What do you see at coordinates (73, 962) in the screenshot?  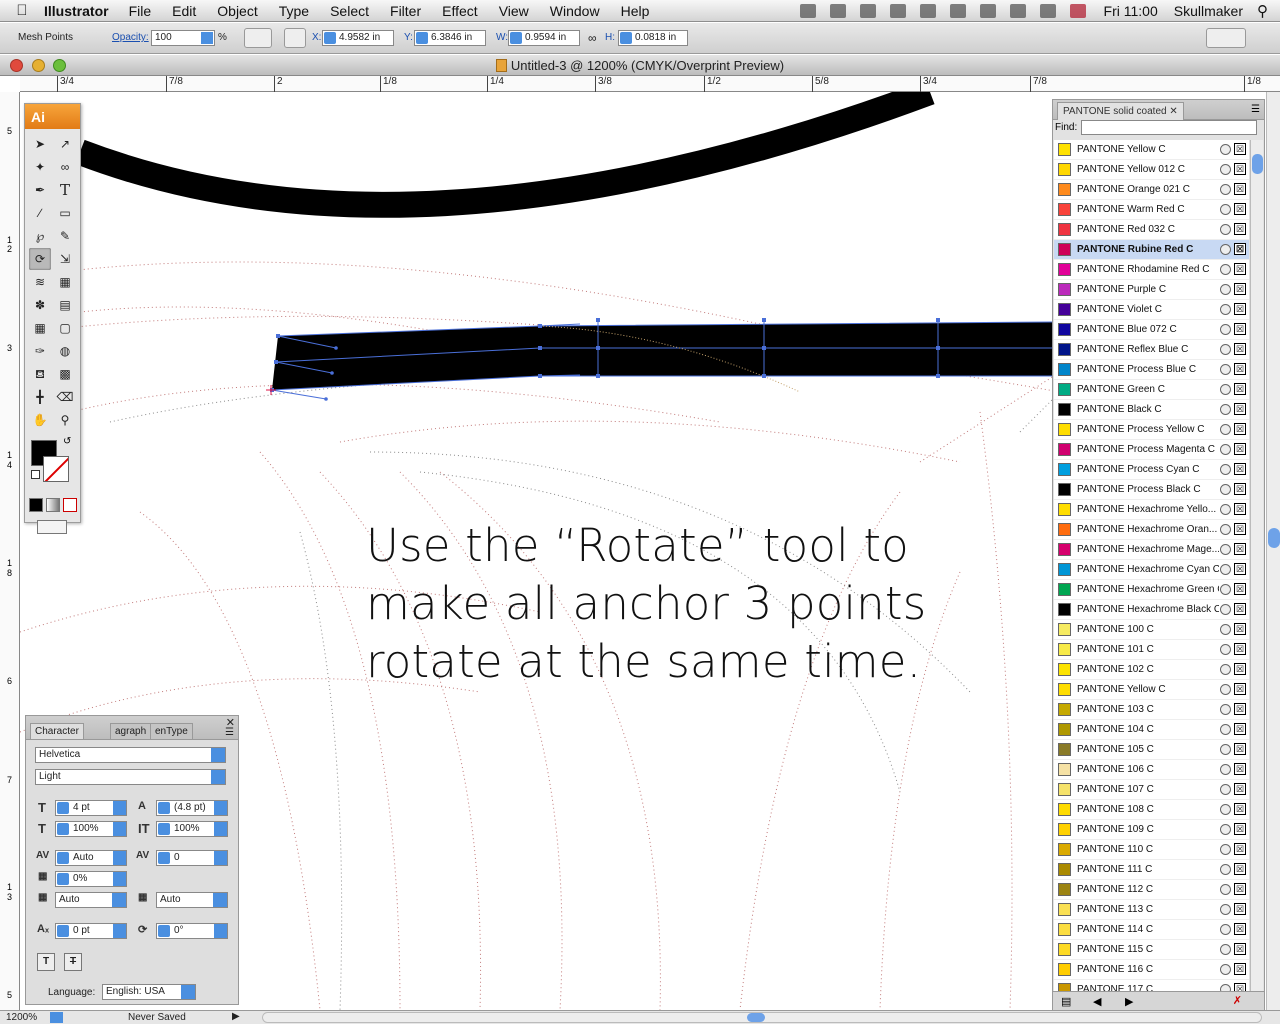 I see `strikethrough-button: T` at bounding box center [73, 962].